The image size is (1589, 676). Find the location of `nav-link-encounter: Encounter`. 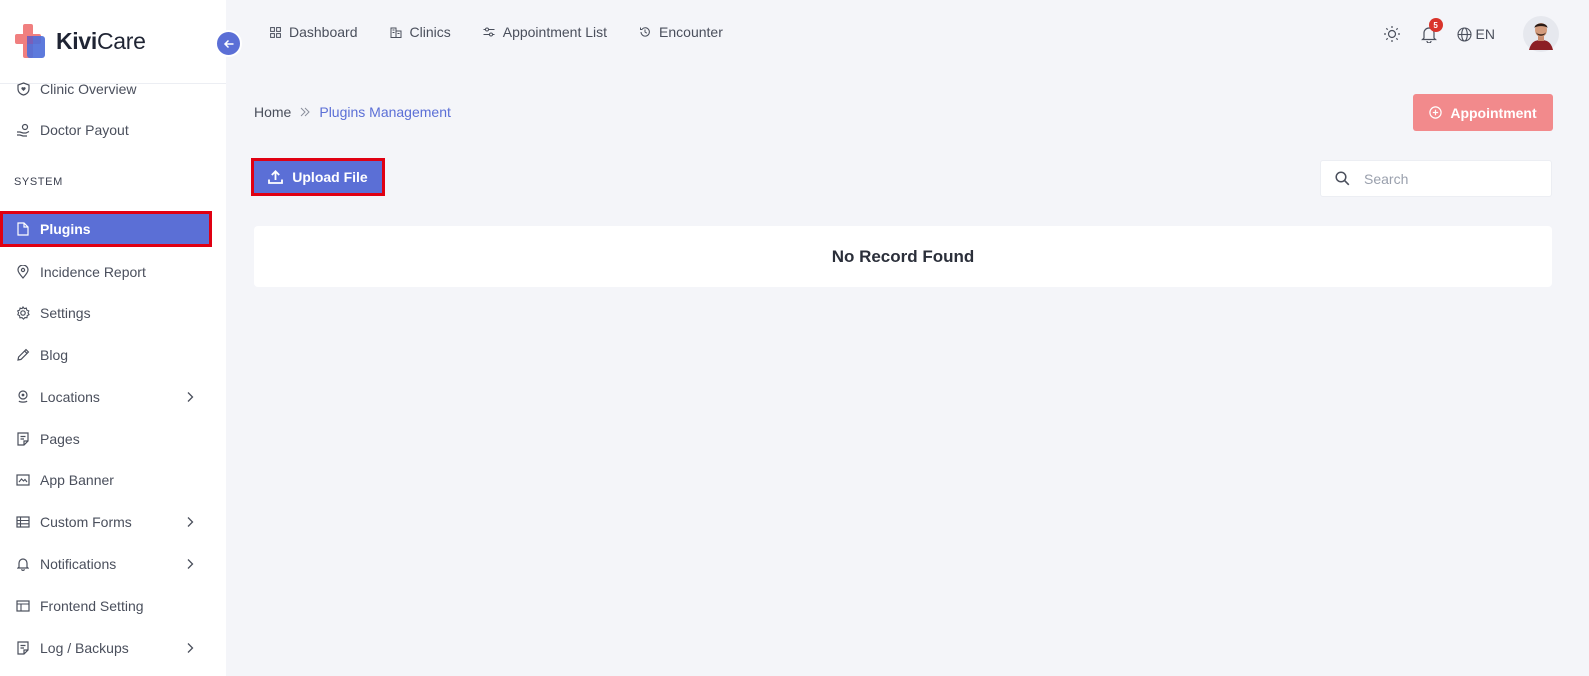

nav-link-encounter: Encounter is located at coordinates (681, 32).